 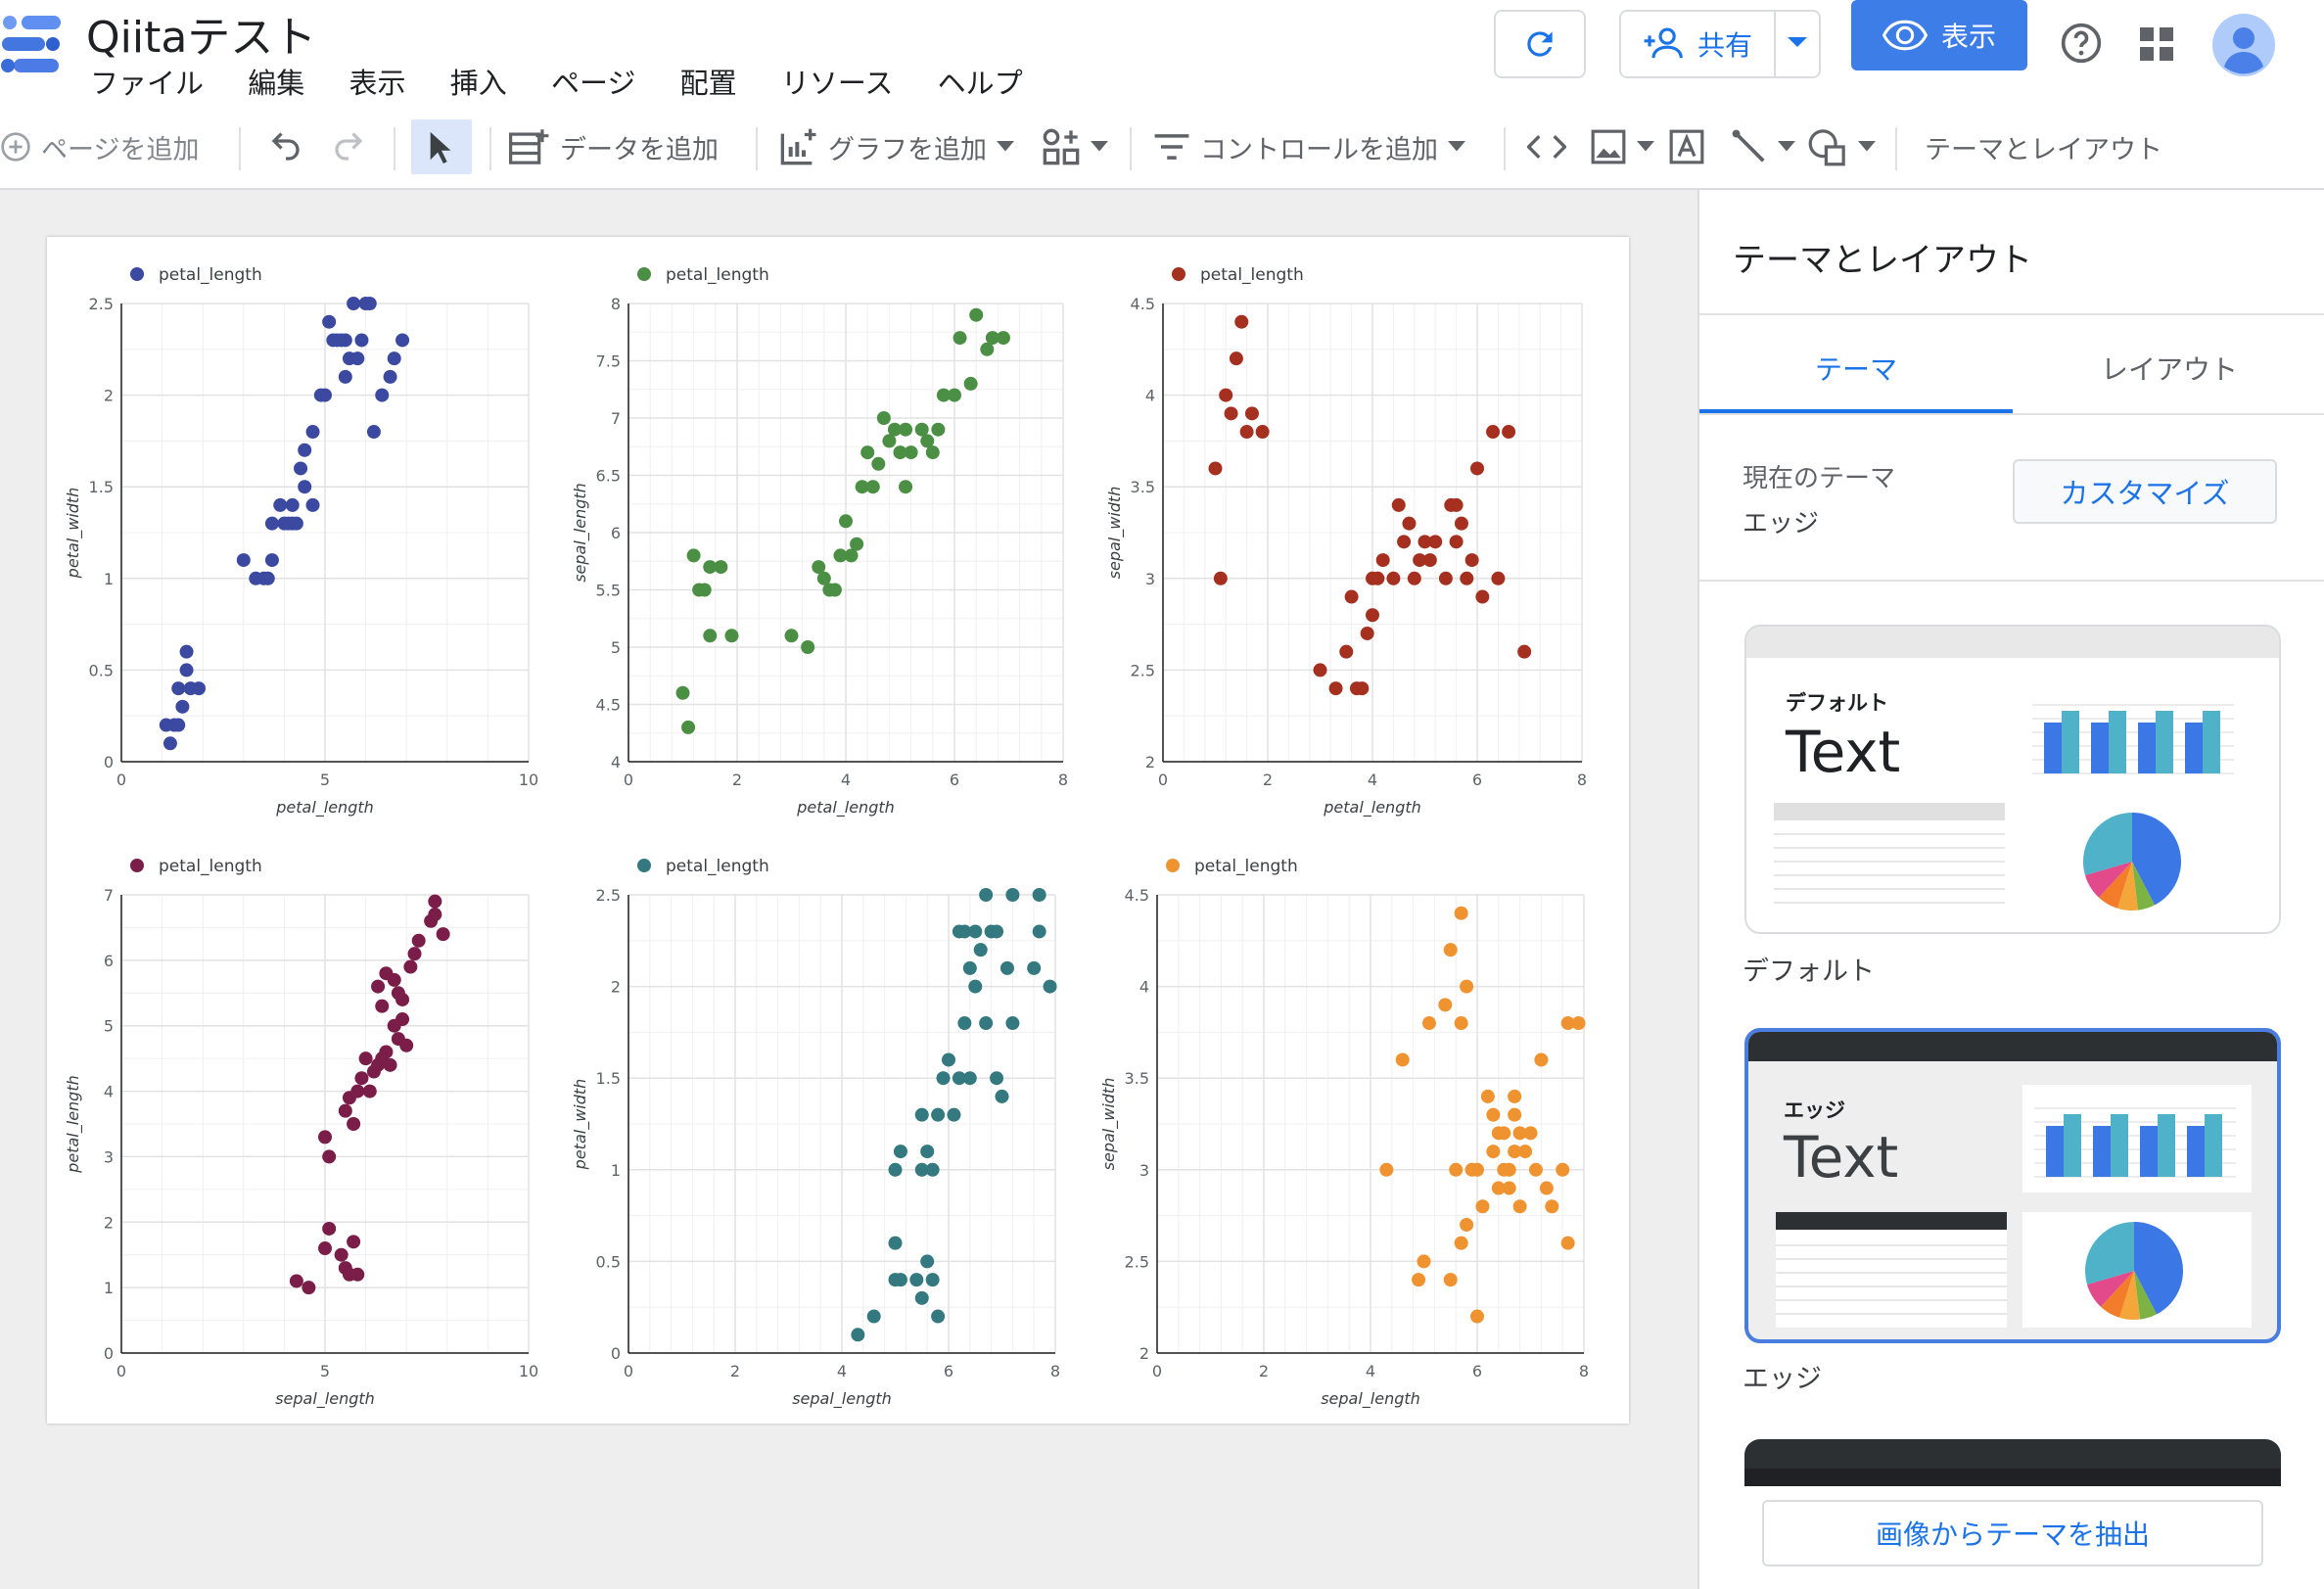 I want to click on share-label: 共有, so click(x=1725, y=45).